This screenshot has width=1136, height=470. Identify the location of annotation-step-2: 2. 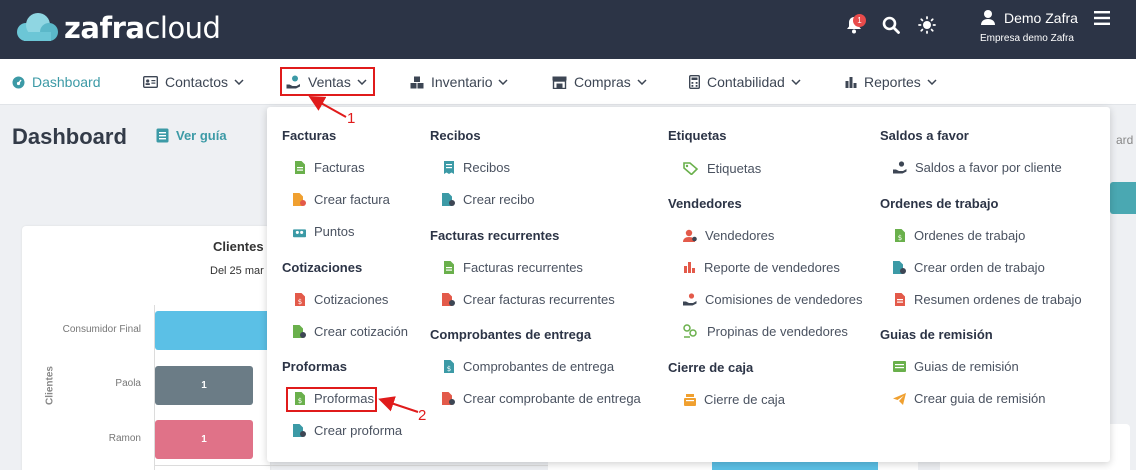
(422, 415).